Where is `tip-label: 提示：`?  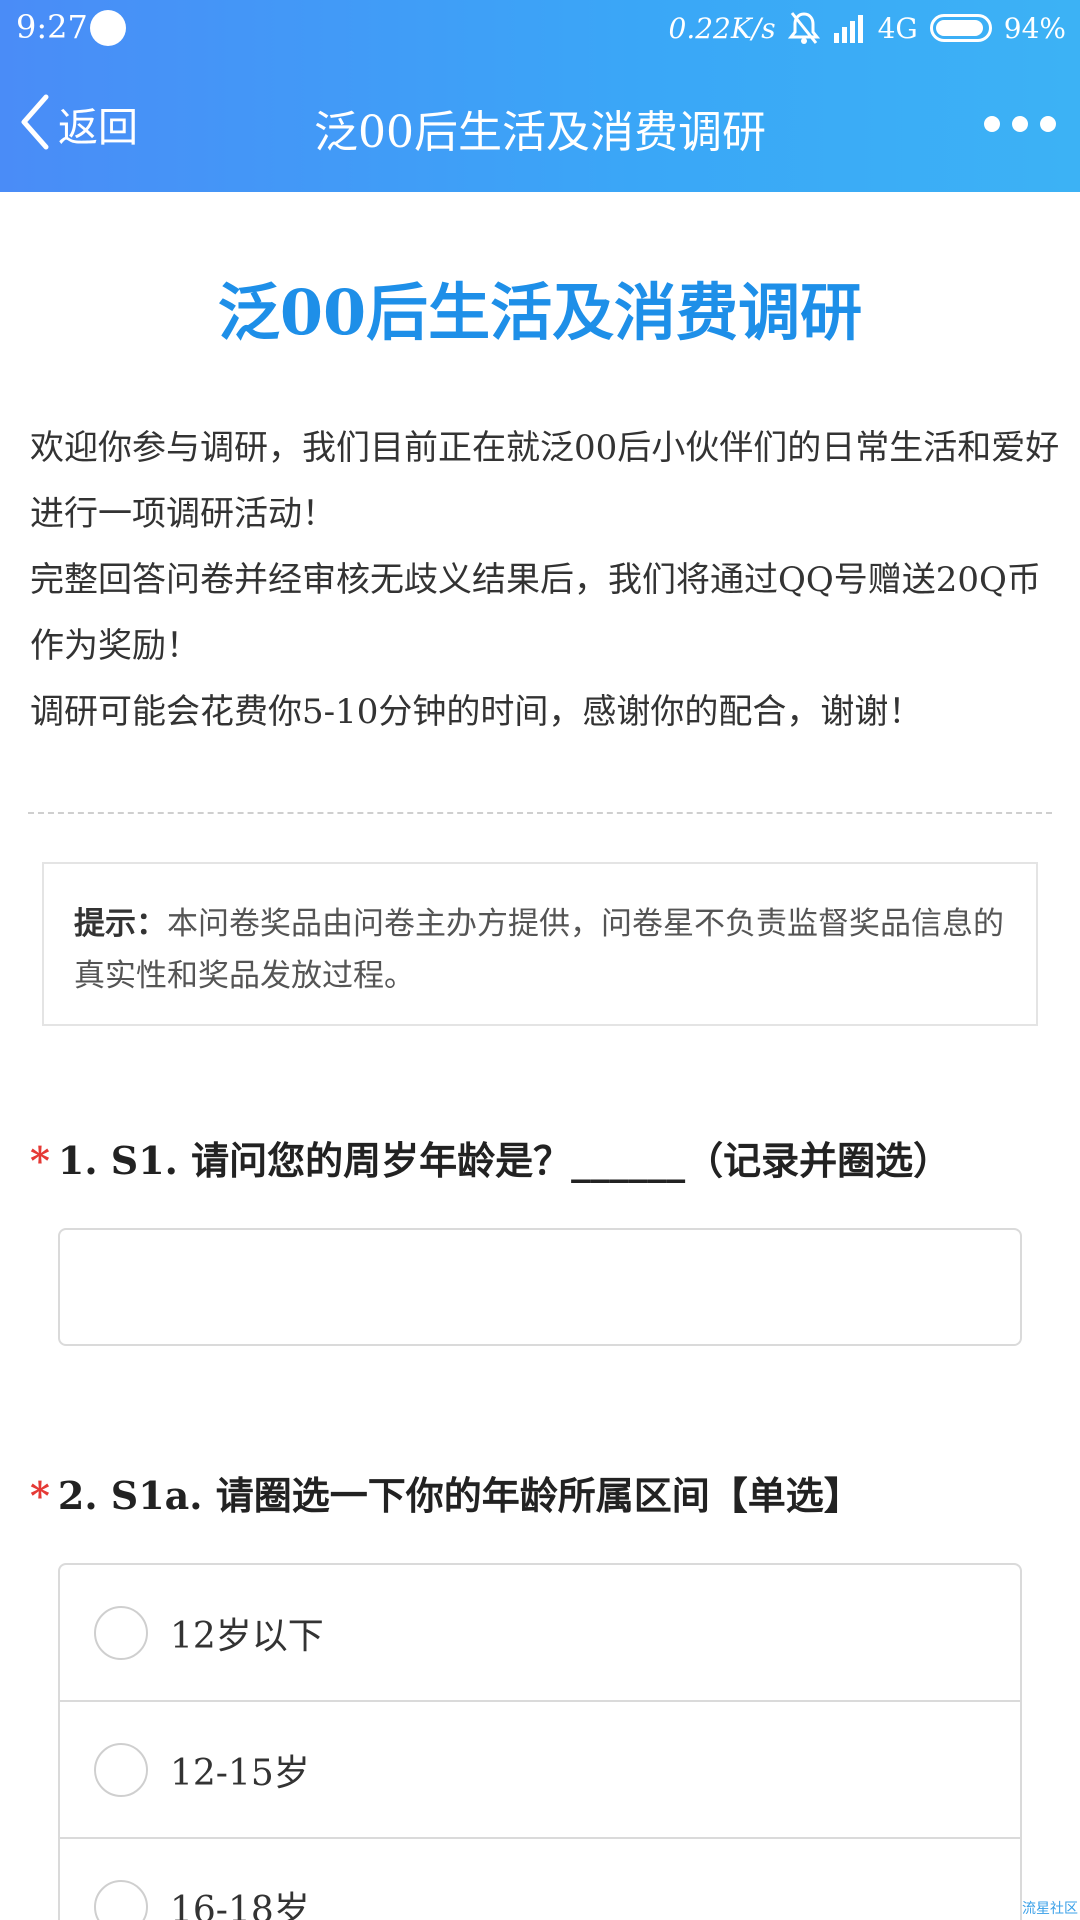
tip-label: 提示： is located at coordinates (120, 924).